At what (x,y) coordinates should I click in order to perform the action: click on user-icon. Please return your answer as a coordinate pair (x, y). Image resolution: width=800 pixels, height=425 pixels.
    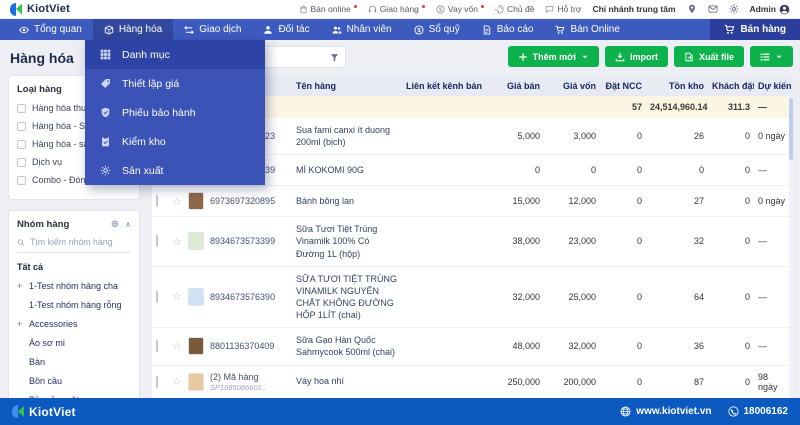
    Looking at the image, I should click on (268, 30).